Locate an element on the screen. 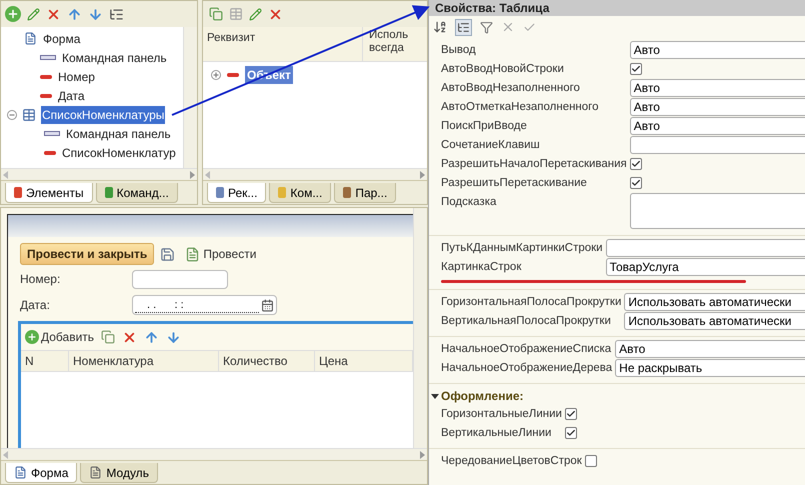  tree-item: СписокНоменклатур is located at coordinates (119, 153).